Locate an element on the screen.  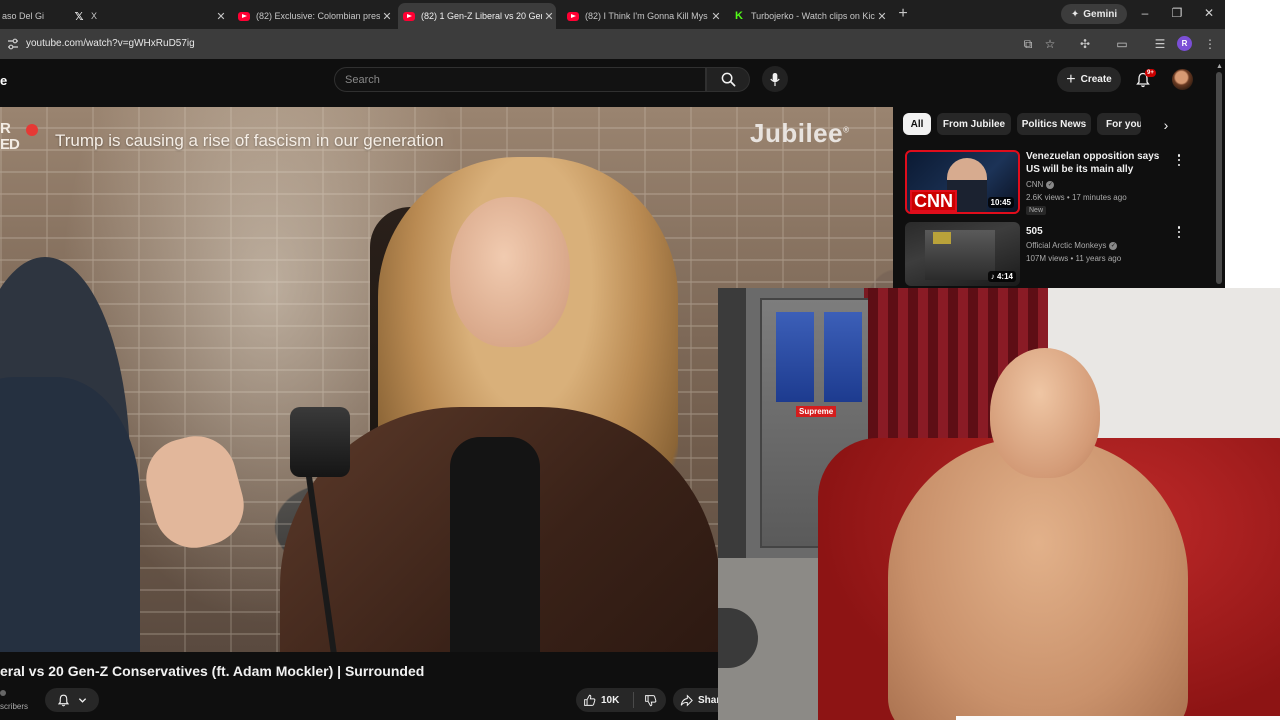
voice-search-button is located at coordinates (775, 79).